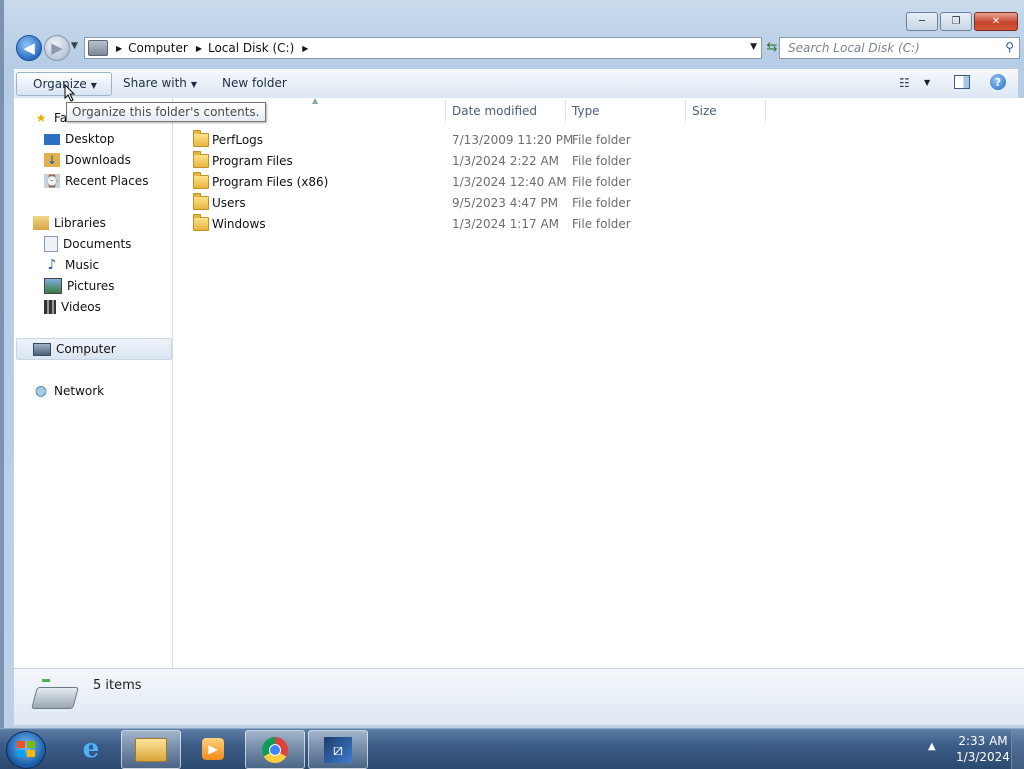  I want to click on file-row-users: Users 9/5/2023 4:47 PM File folder, so click(473, 203).